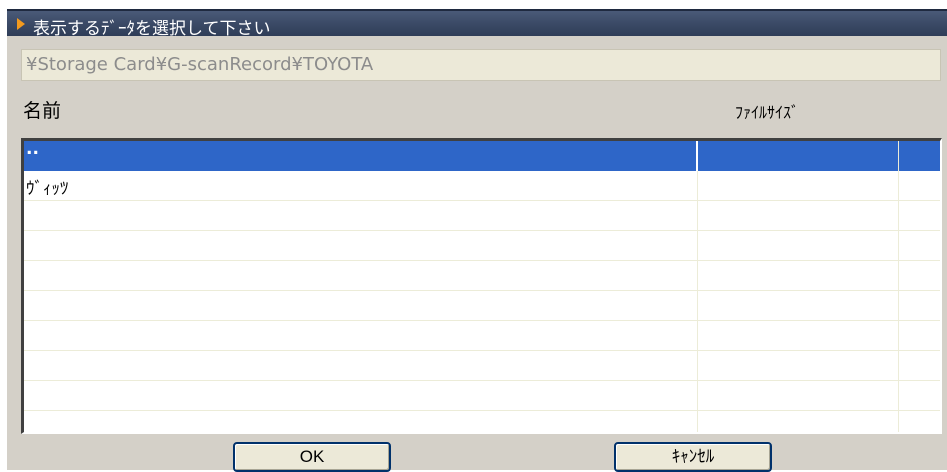 Image resolution: width=947 pixels, height=472 pixels. I want to click on path-field: ¥Storage Card¥G-scanRecord¥TOYOTA, so click(481, 65).